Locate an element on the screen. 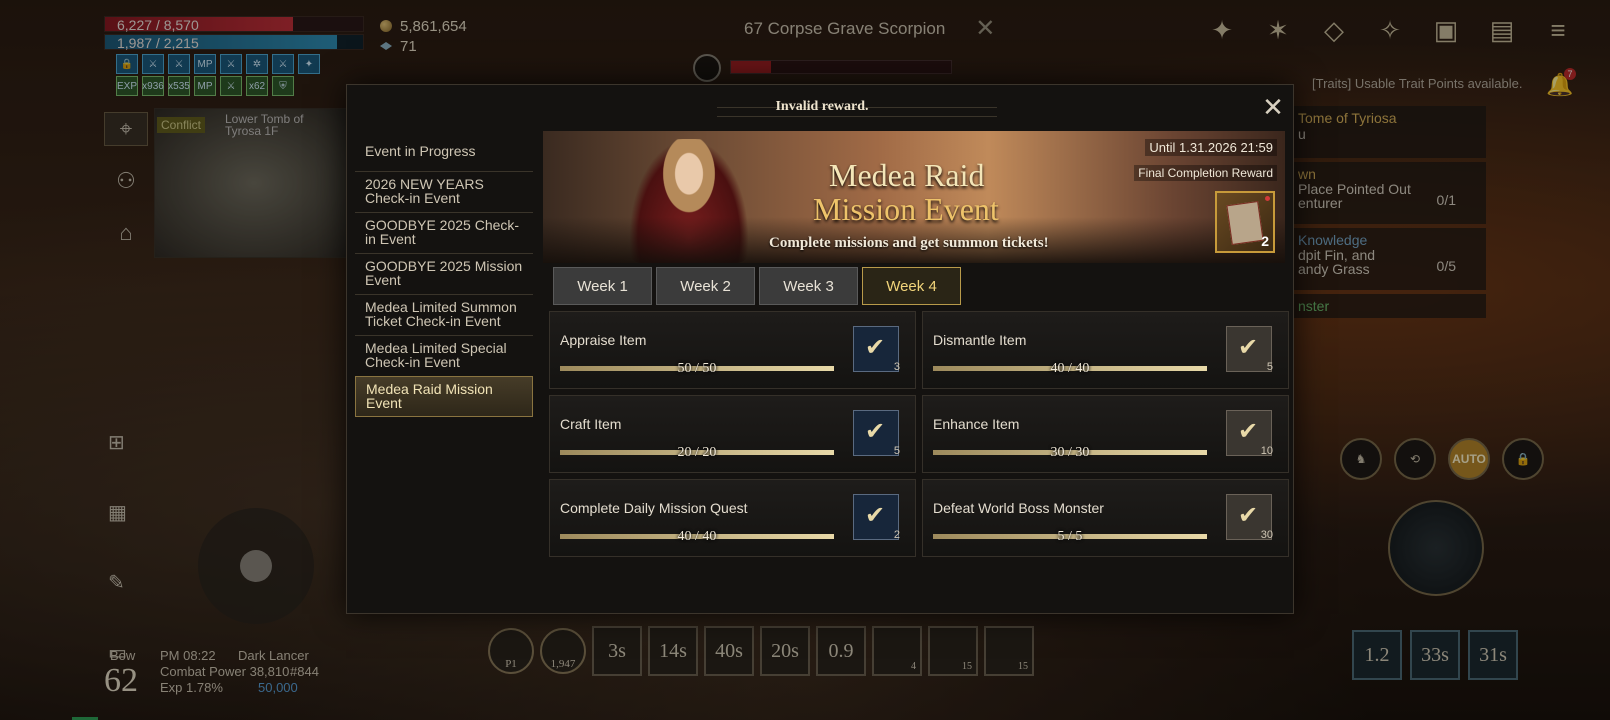  calendar-icon: ▦ is located at coordinates (125, 514).